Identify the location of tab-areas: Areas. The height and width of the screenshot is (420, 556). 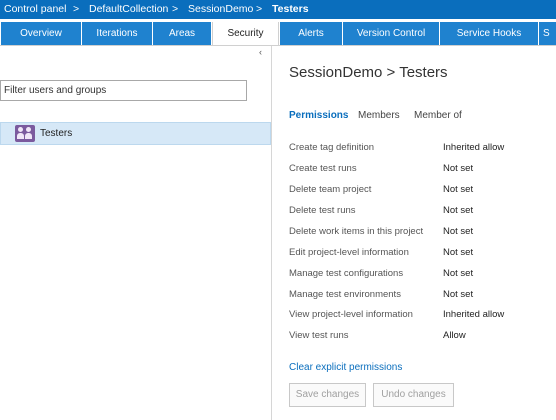
(182, 33).